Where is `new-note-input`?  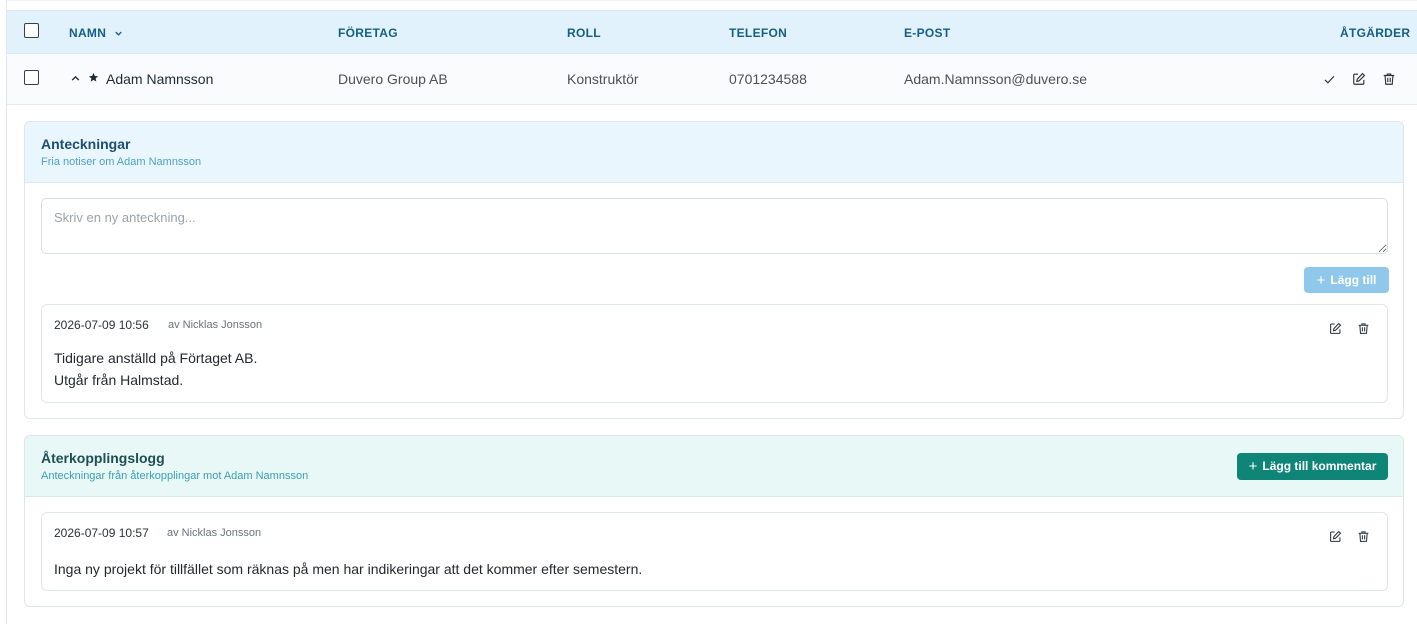
new-note-input is located at coordinates (714, 226).